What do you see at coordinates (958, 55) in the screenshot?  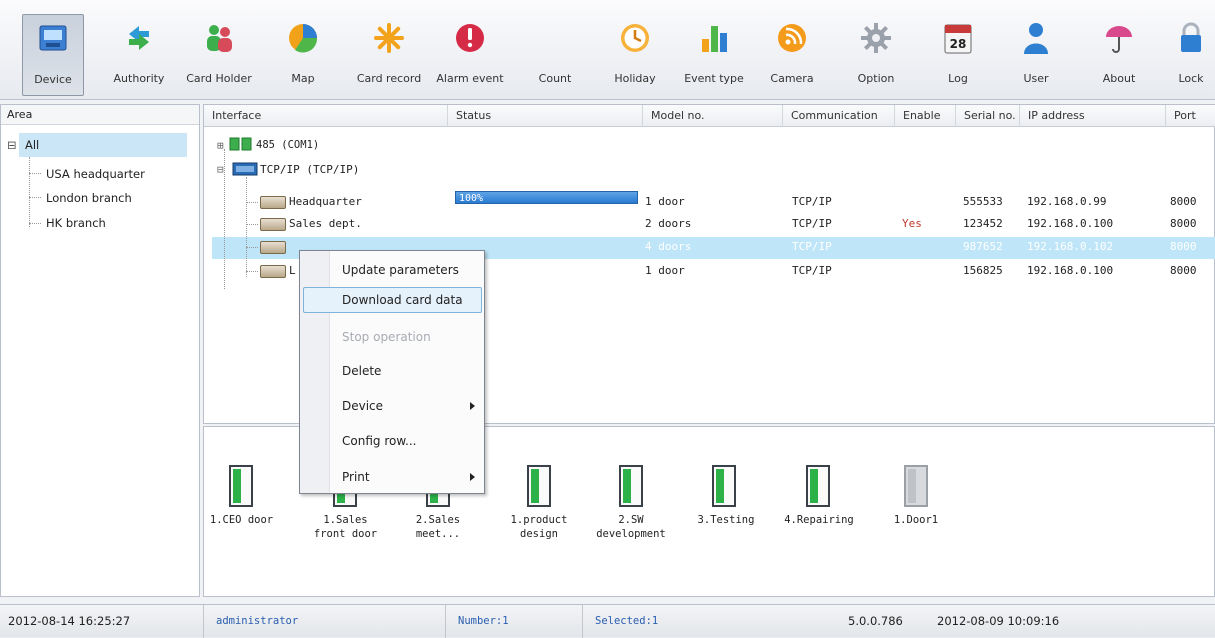 I see `toolbar-log-button: 28 Log` at bounding box center [958, 55].